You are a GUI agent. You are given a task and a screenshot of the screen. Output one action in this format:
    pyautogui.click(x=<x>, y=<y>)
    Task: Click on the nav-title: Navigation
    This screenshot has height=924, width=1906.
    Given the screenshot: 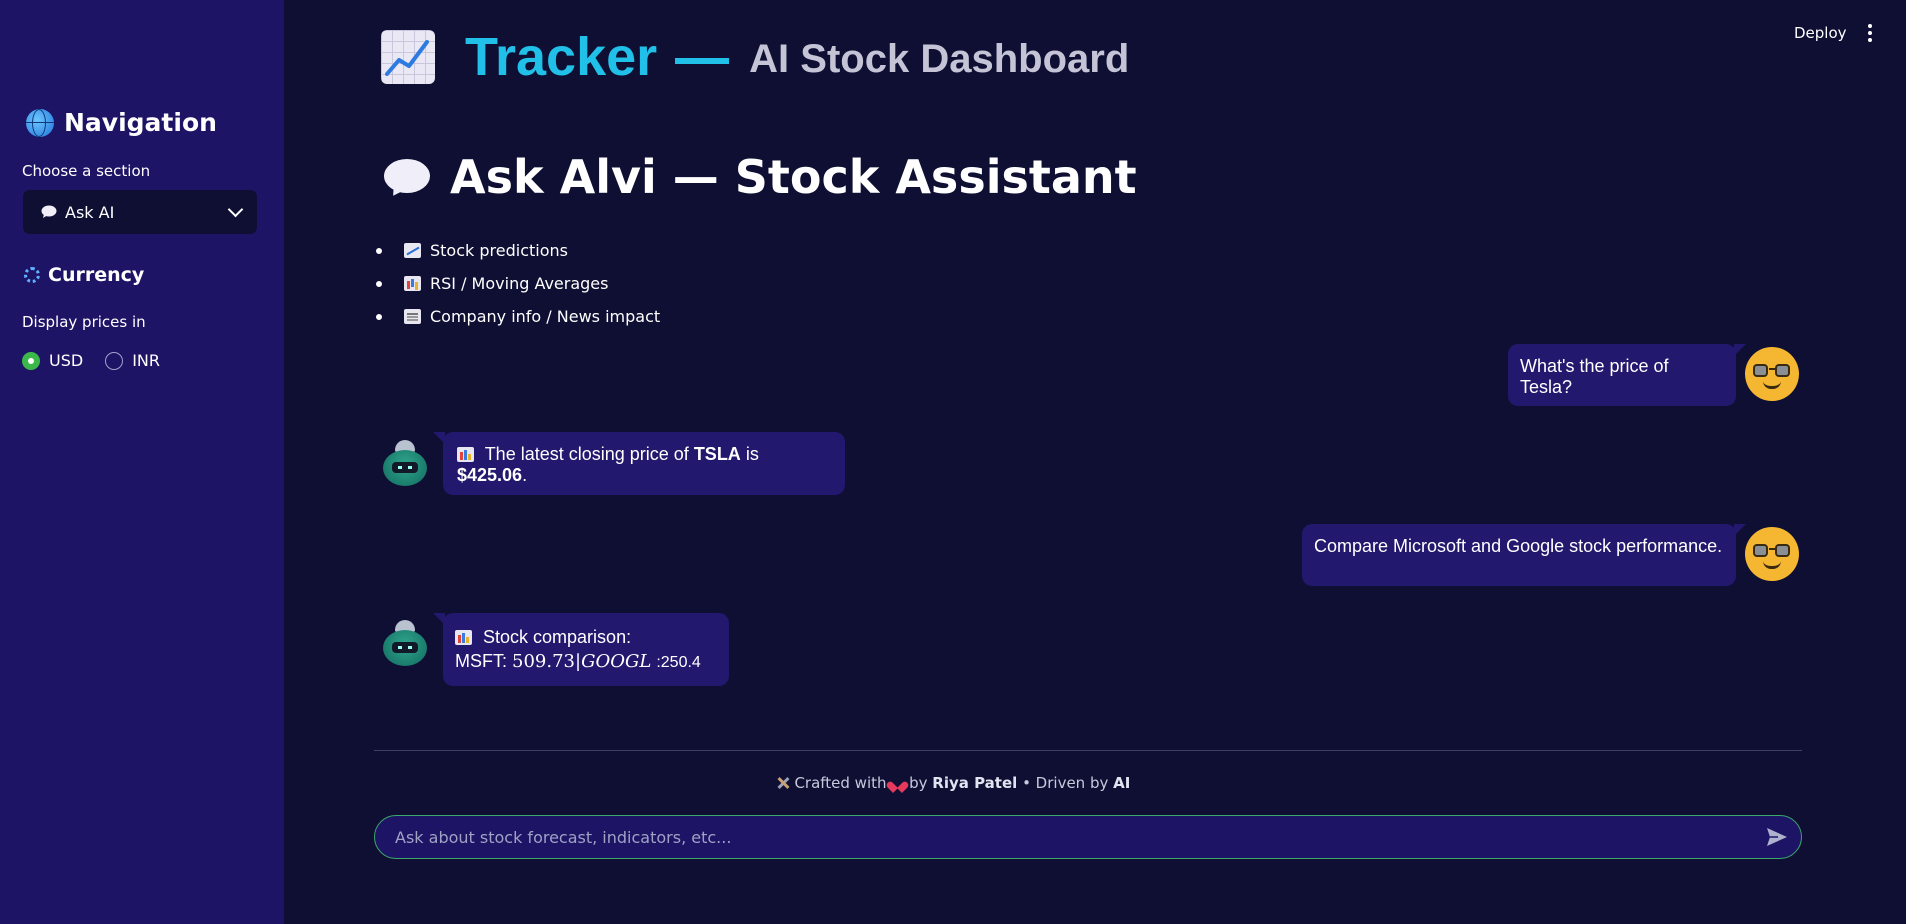 What is the action you would take?
    pyautogui.click(x=121, y=122)
    